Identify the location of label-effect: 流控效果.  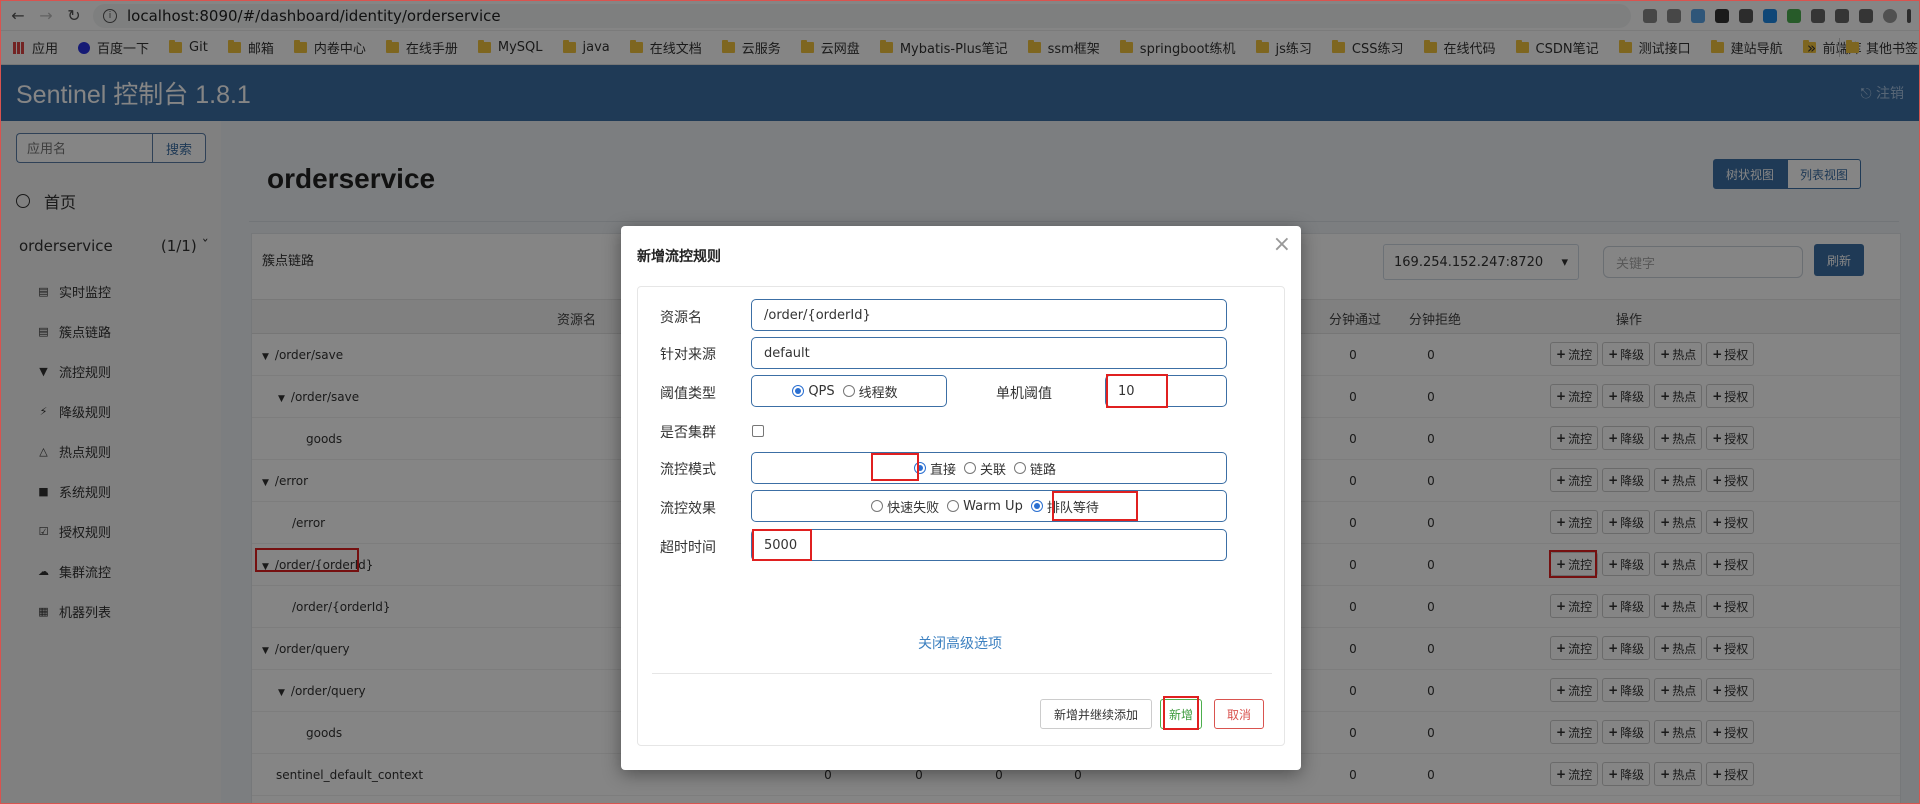
(688, 509).